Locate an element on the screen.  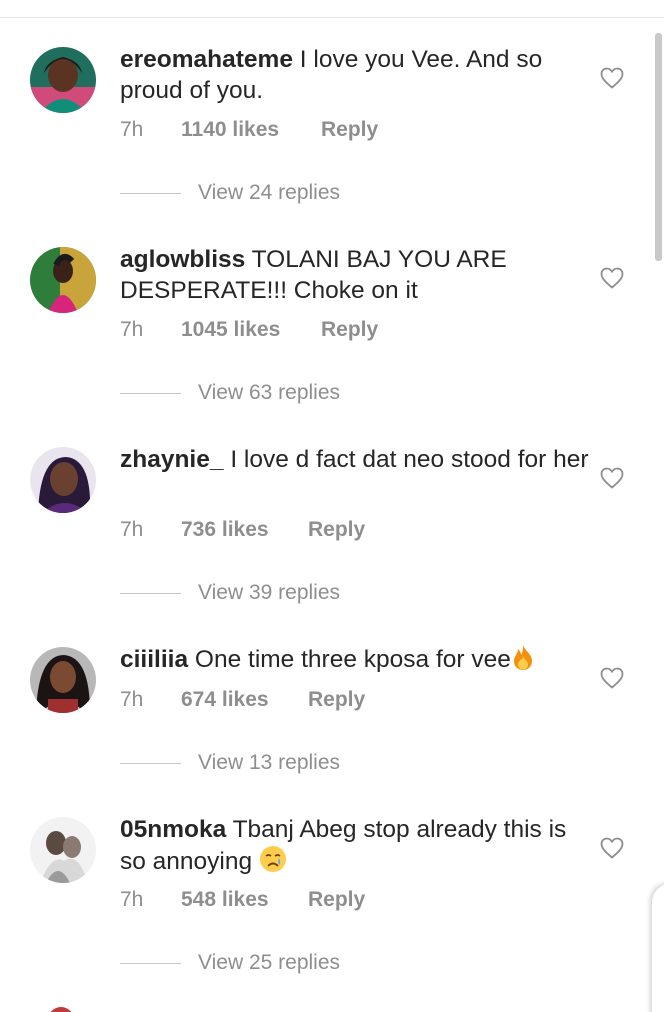
comment-text-block: ciiiliia One time three kposa for vee is located at coordinates (355, 661).